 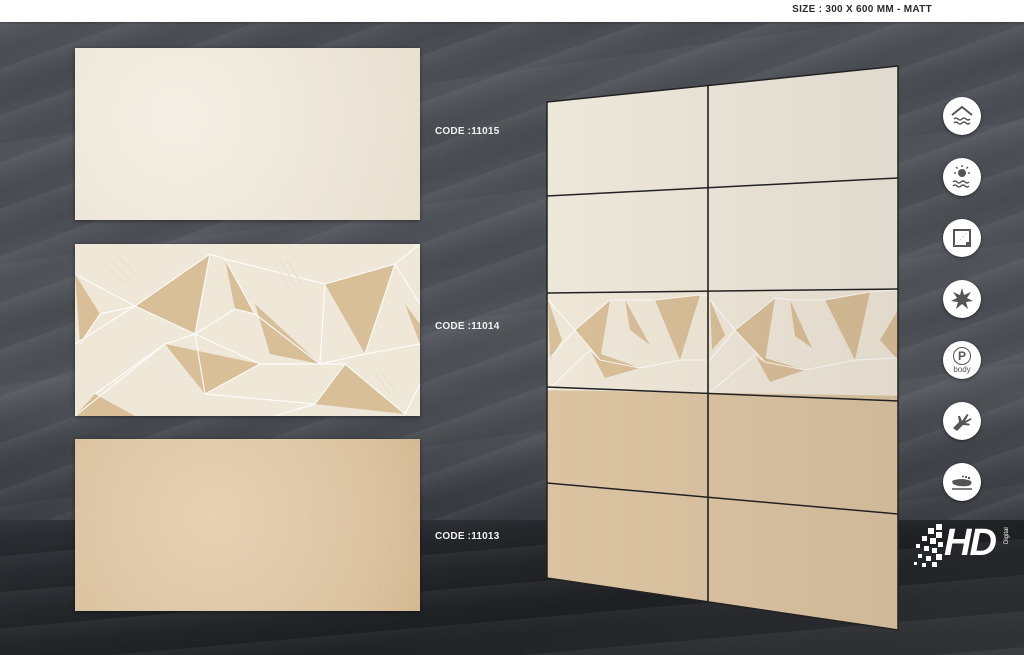 What do you see at coordinates (247, 525) in the screenshot?
I see `tile-beige-sample` at bounding box center [247, 525].